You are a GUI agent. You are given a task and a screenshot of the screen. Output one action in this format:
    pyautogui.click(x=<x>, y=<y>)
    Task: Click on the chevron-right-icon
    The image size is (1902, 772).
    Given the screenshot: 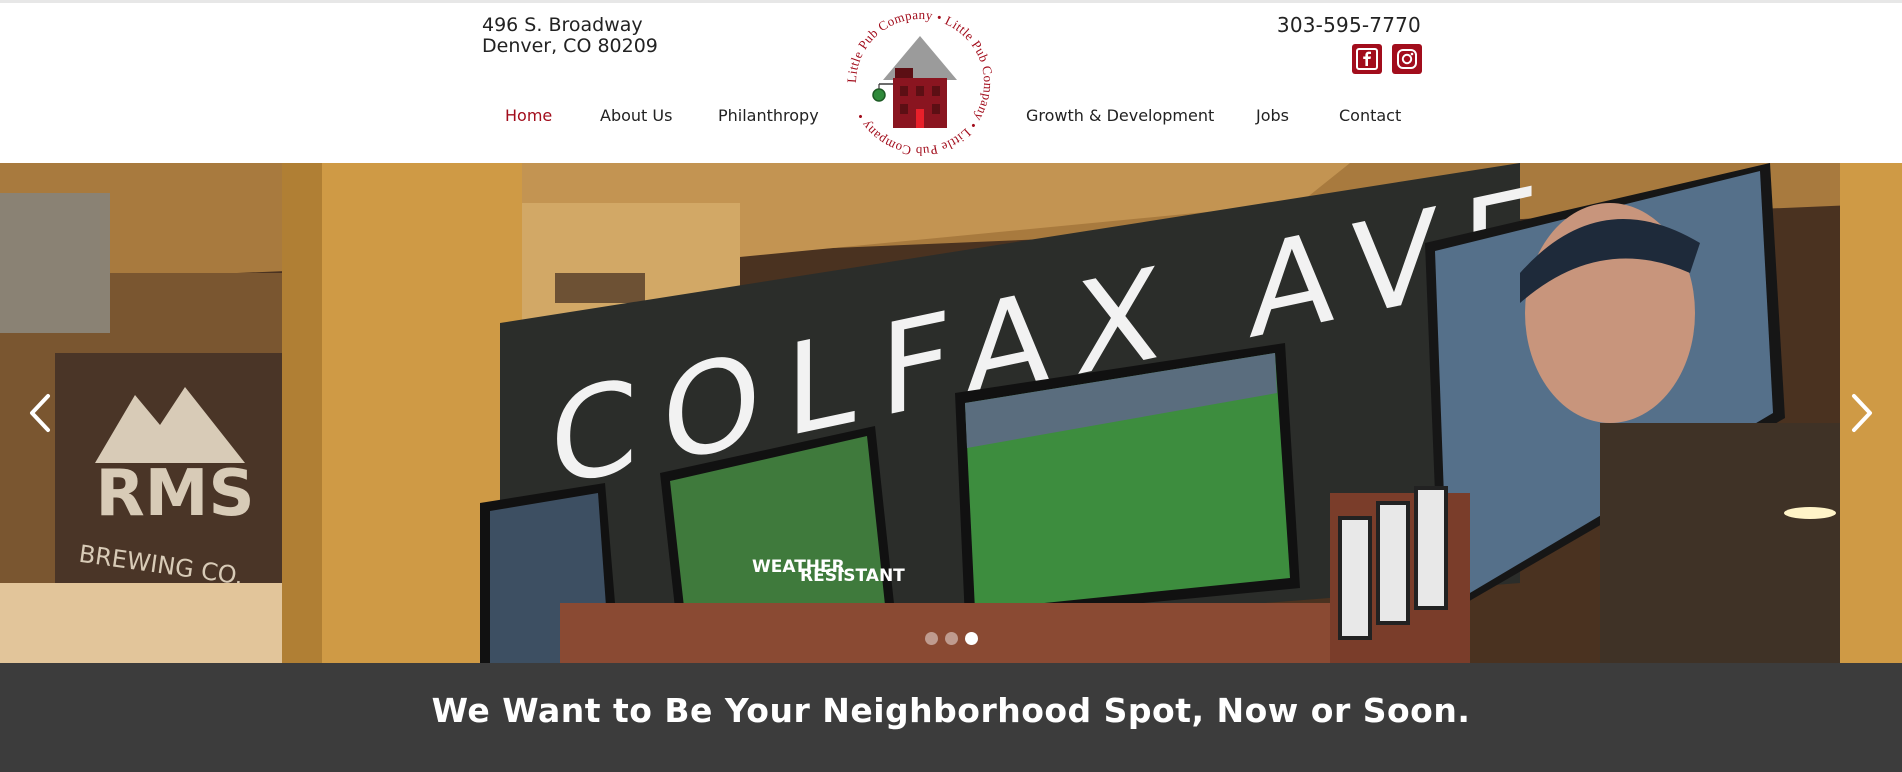 What is the action you would take?
    pyautogui.click(x=1862, y=413)
    